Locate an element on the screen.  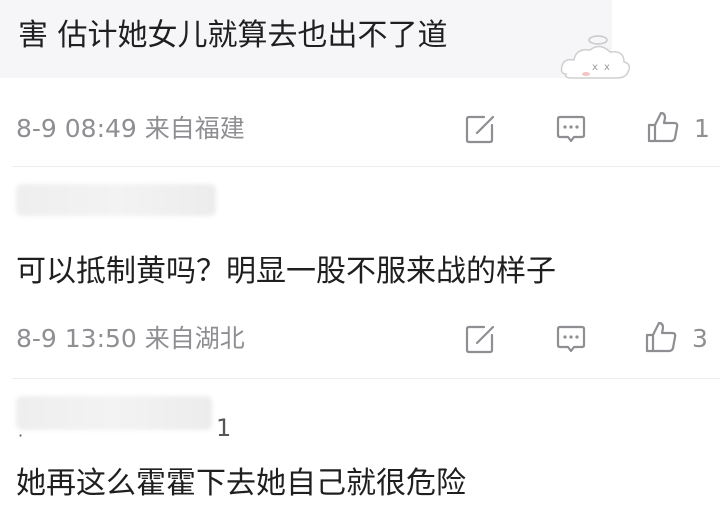
comment-meta: 8-9 08:49 来自福建 is located at coordinates (130, 128).